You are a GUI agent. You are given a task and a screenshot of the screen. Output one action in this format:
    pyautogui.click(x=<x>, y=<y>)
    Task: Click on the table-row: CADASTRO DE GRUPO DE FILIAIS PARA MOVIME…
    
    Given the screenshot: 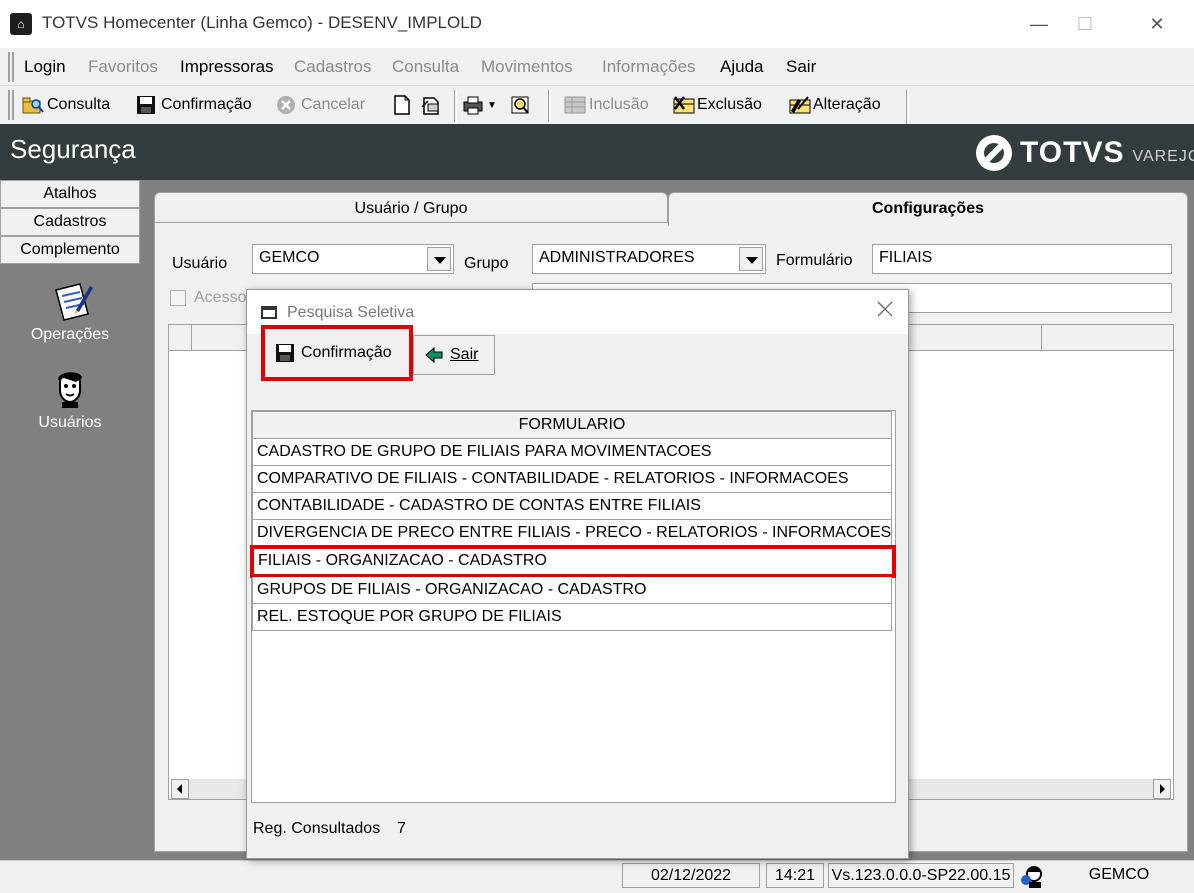 What is the action you would take?
    pyautogui.click(x=572, y=452)
    